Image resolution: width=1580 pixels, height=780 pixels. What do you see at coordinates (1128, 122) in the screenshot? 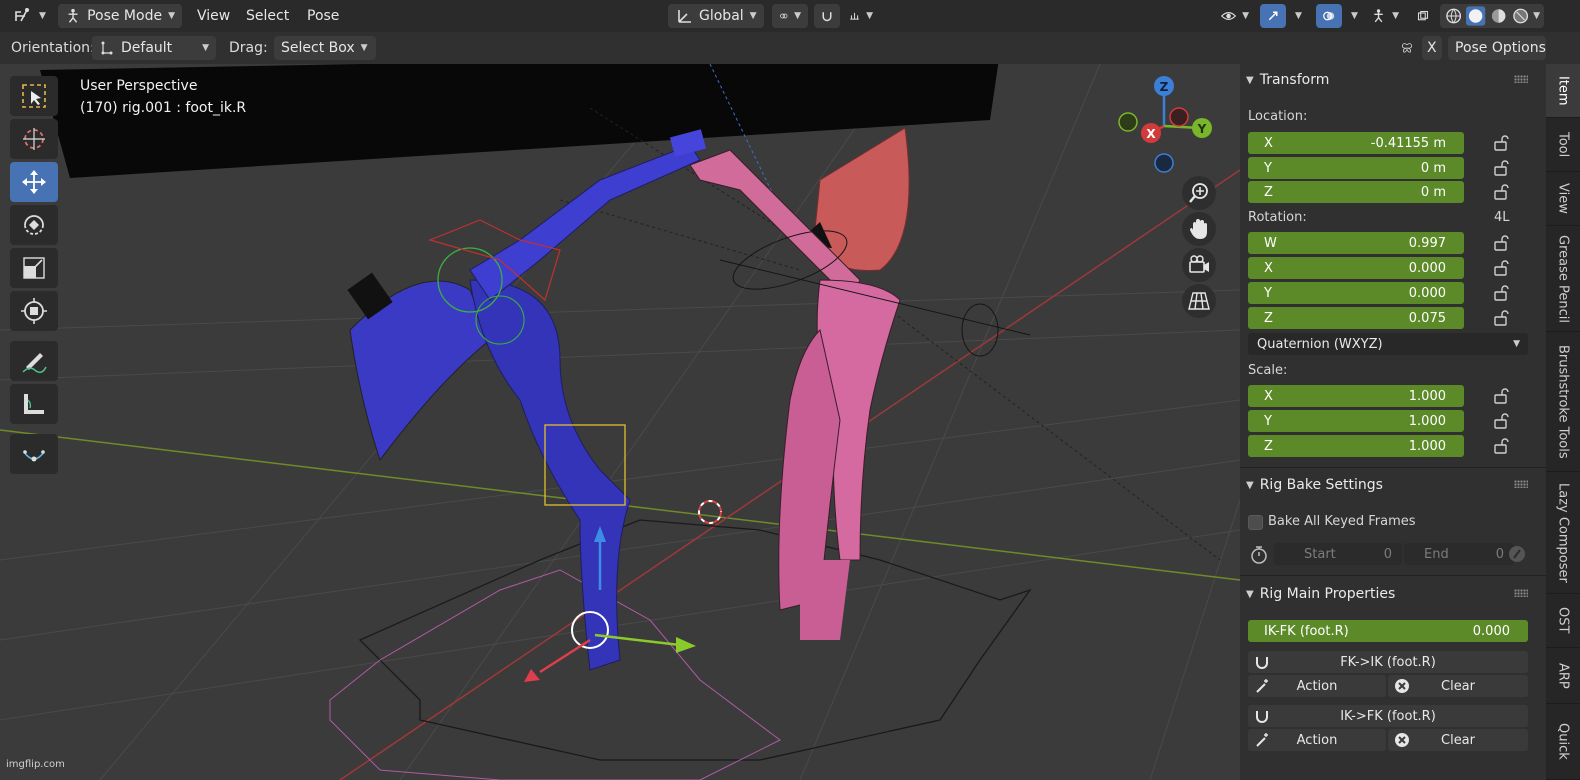
I see `gizmo-neg-y-handle` at bounding box center [1128, 122].